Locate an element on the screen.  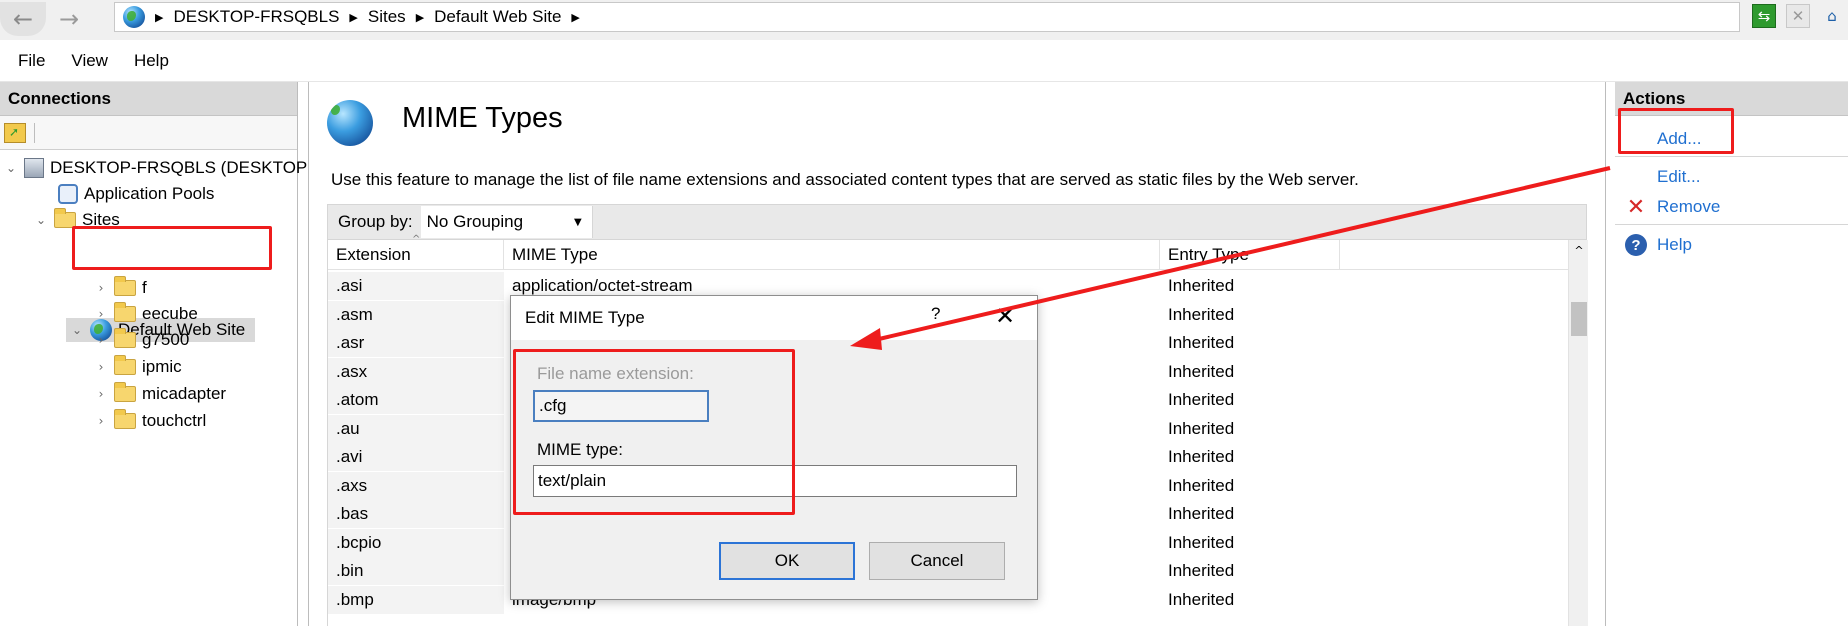
table-header: Extension ^ MIME Type Entry Type is located at coordinates (948, 252).